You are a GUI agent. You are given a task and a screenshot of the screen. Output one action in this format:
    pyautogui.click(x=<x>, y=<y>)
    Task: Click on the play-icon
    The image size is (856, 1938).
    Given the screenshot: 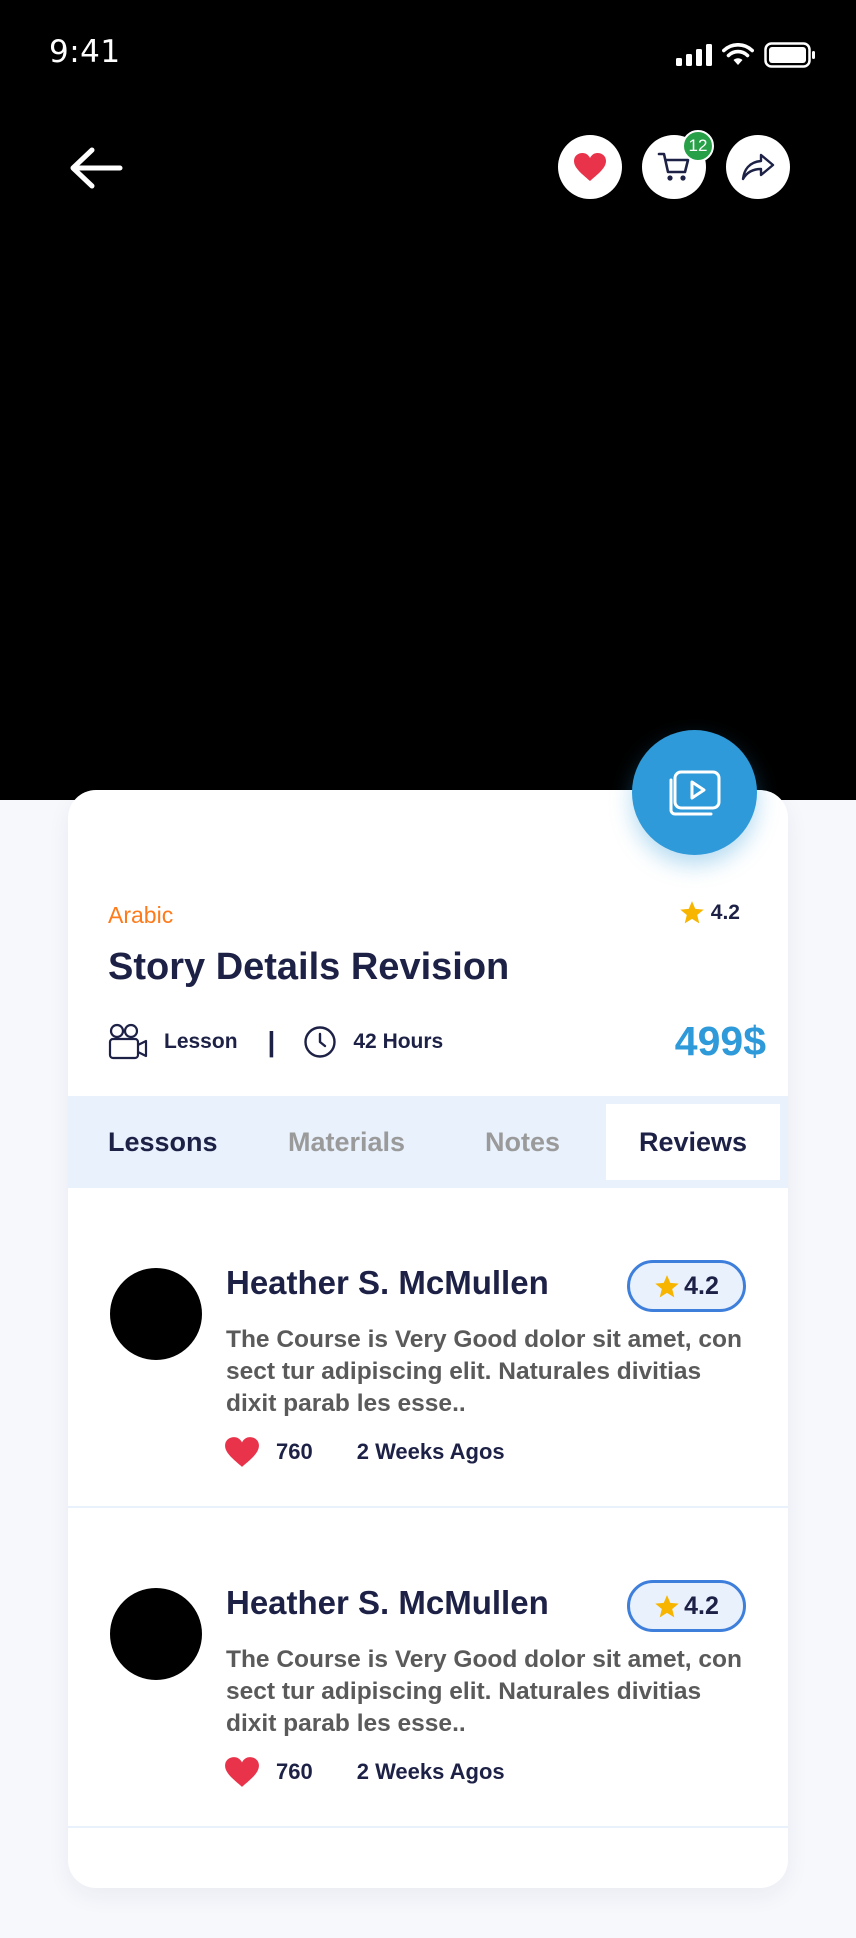 What is the action you would take?
    pyautogui.click(x=694, y=792)
    